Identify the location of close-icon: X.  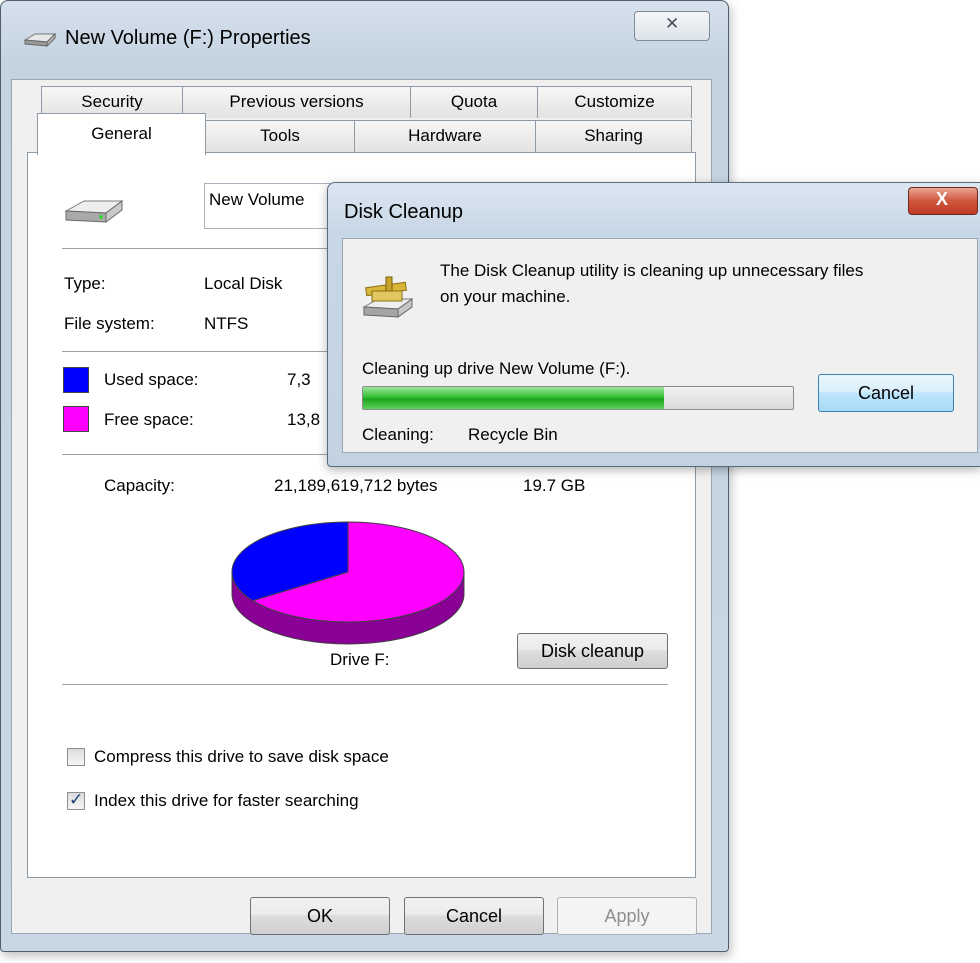
(942, 199).